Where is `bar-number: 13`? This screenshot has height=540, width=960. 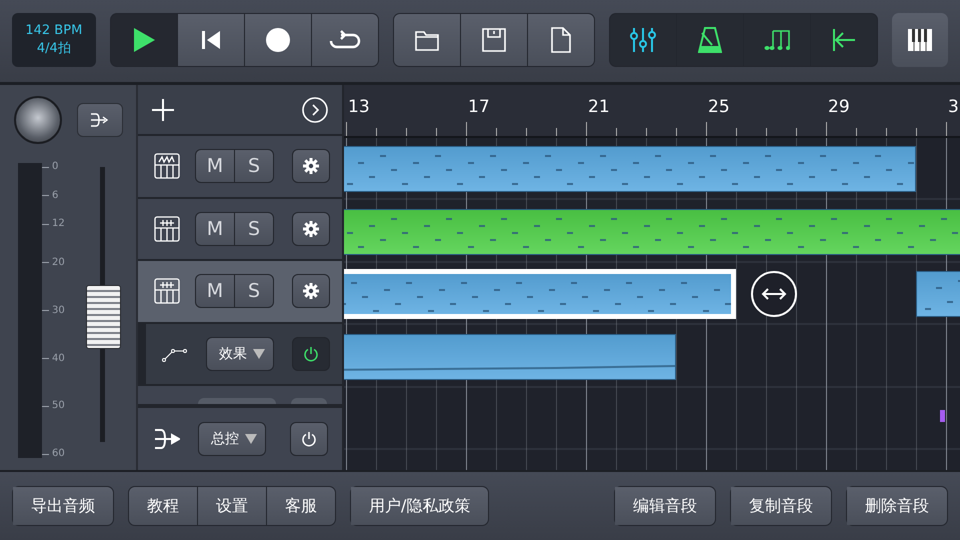 bar-number: 13 is located at coordinates (359, 107).